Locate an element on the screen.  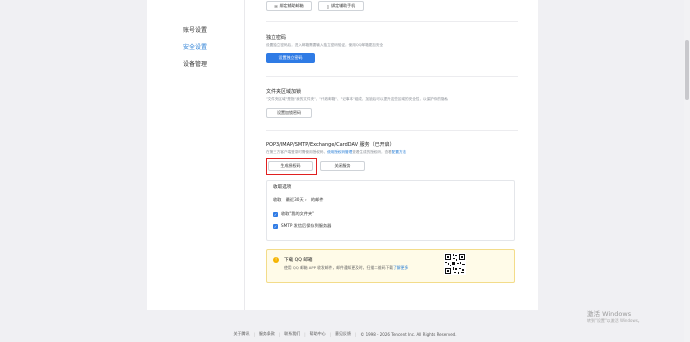
footer-link-contact: 联系我们 is located at coordinates (292, 334).